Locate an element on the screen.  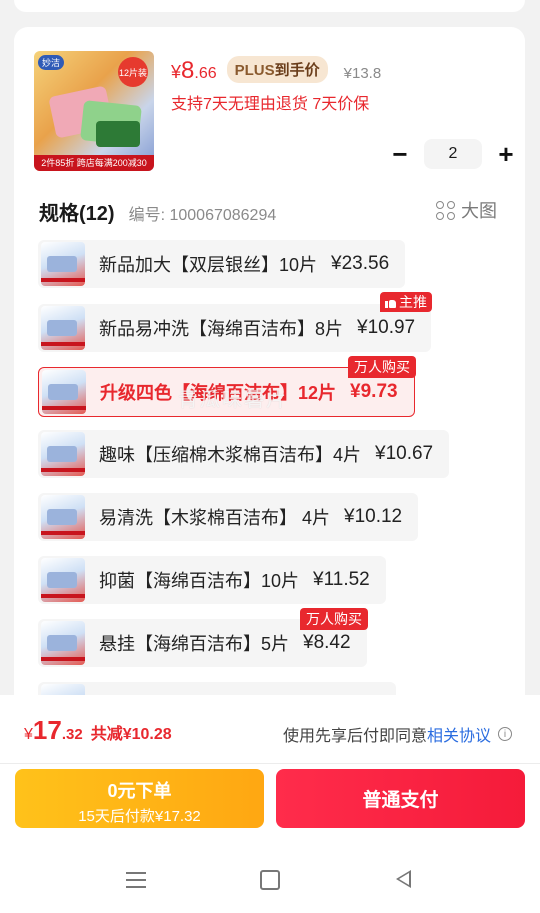
original-price: ¥13.8 is located at coordinates (362, 73).